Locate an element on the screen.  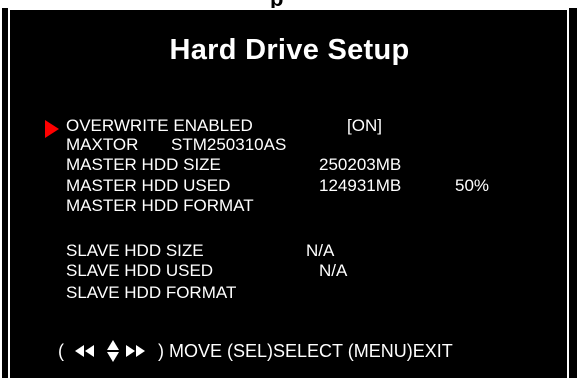
overwrite-value: [ON] is located at coordinates (364, 126).